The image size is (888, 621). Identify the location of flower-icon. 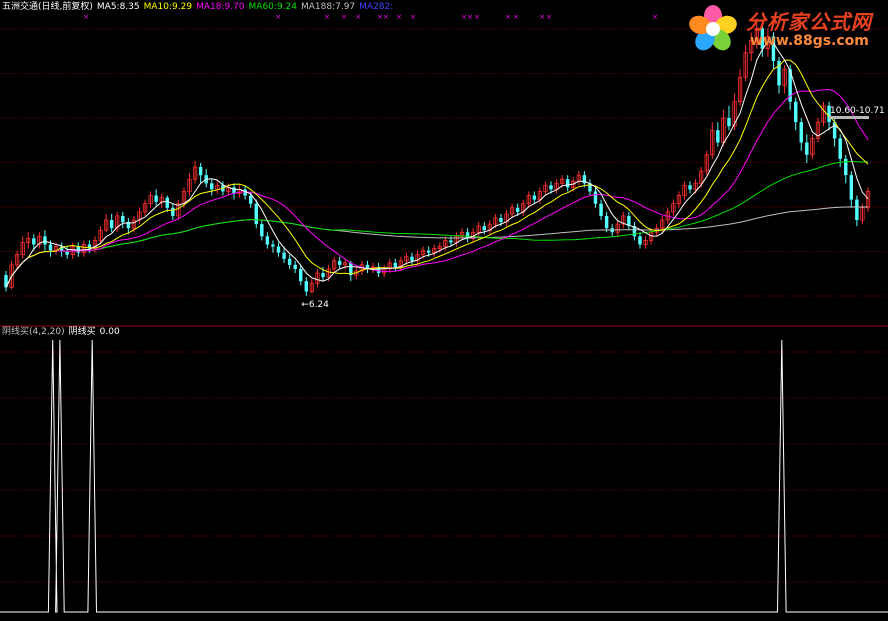
(713, 28).